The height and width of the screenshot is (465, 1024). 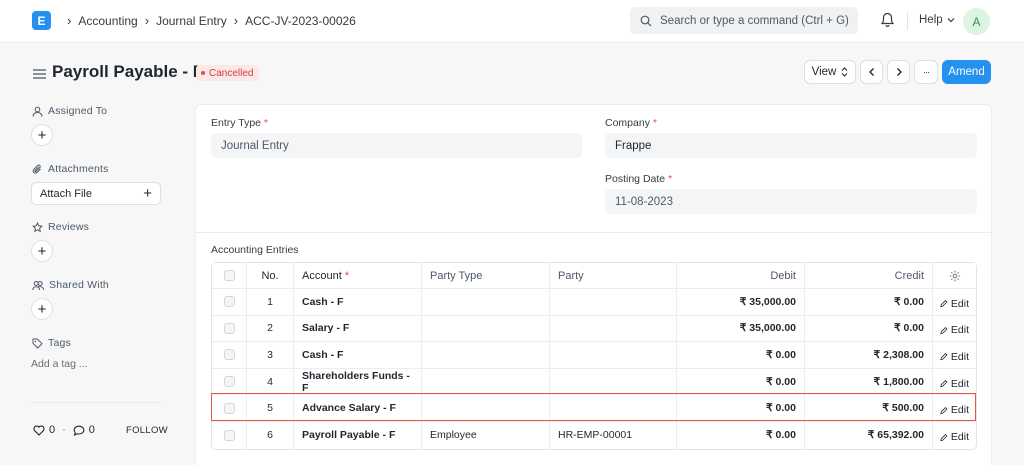 I want to click on row-credit: ₹ 1,800.00, so click(x=869, y=381).